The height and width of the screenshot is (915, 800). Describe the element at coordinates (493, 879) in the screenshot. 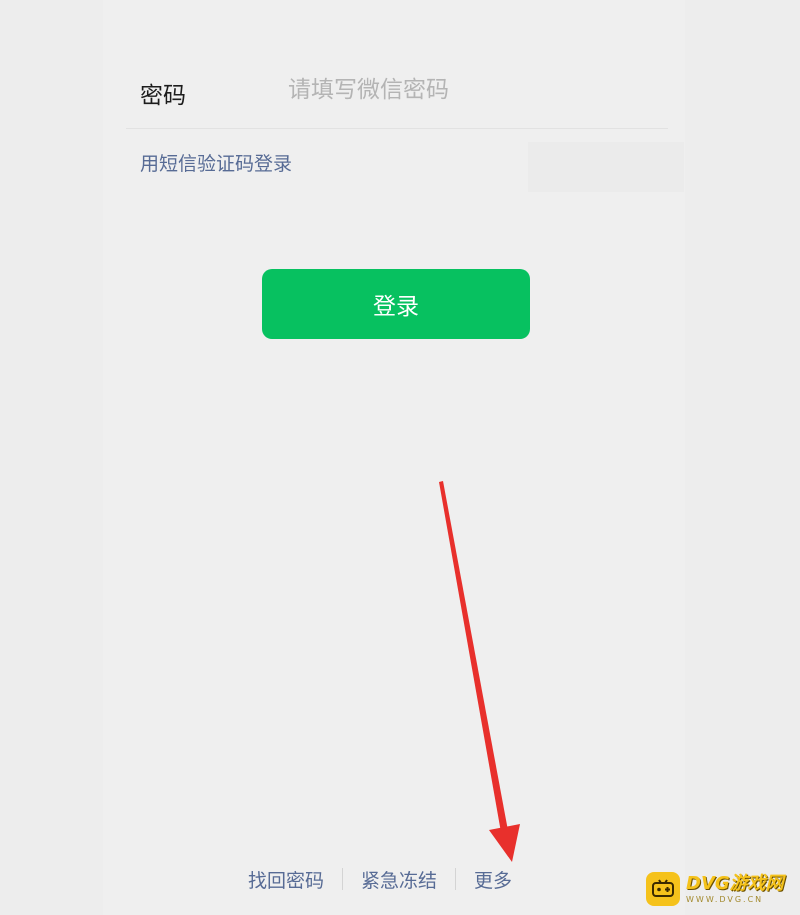

I see `more-link: 更多` at that location.